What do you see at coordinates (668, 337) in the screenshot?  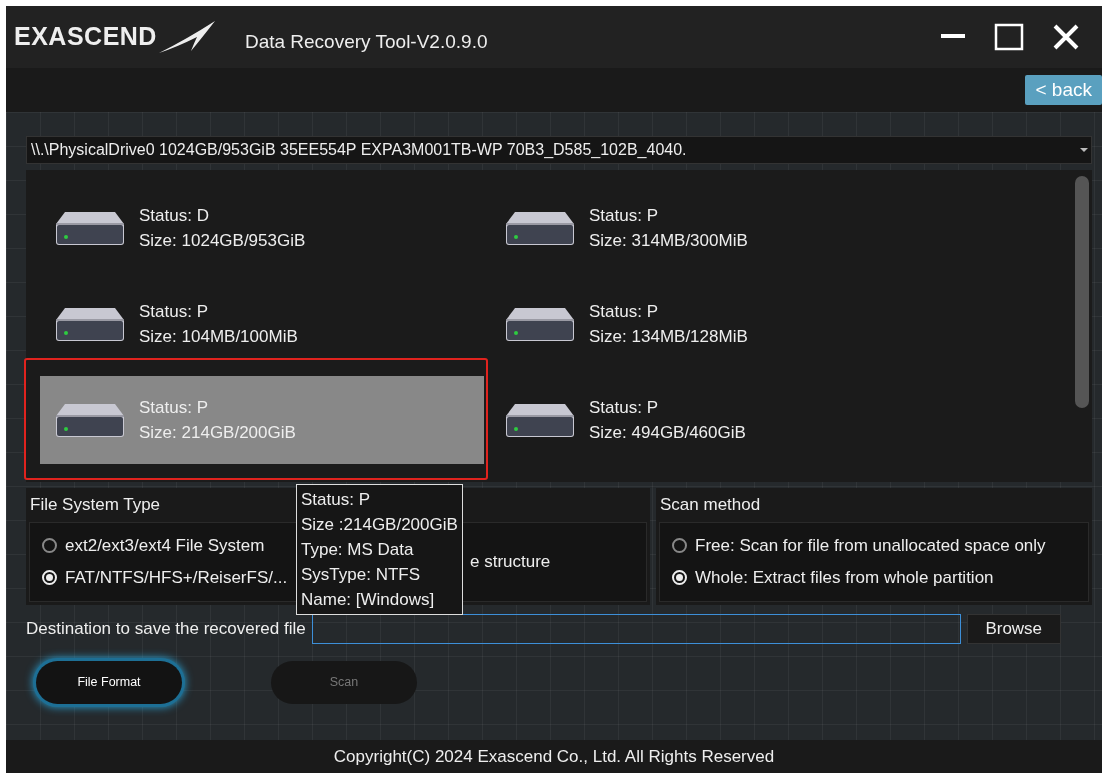 I see `size-text: Size: 134MB/128MiB` at bounding box center [668, 337].